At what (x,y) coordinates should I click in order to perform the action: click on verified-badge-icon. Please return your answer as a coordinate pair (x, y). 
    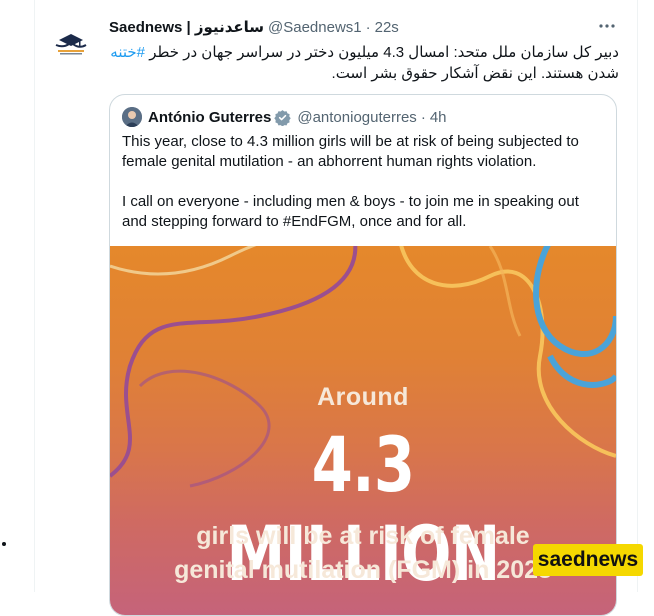
    Looking at the image, I should click on (283, 117).